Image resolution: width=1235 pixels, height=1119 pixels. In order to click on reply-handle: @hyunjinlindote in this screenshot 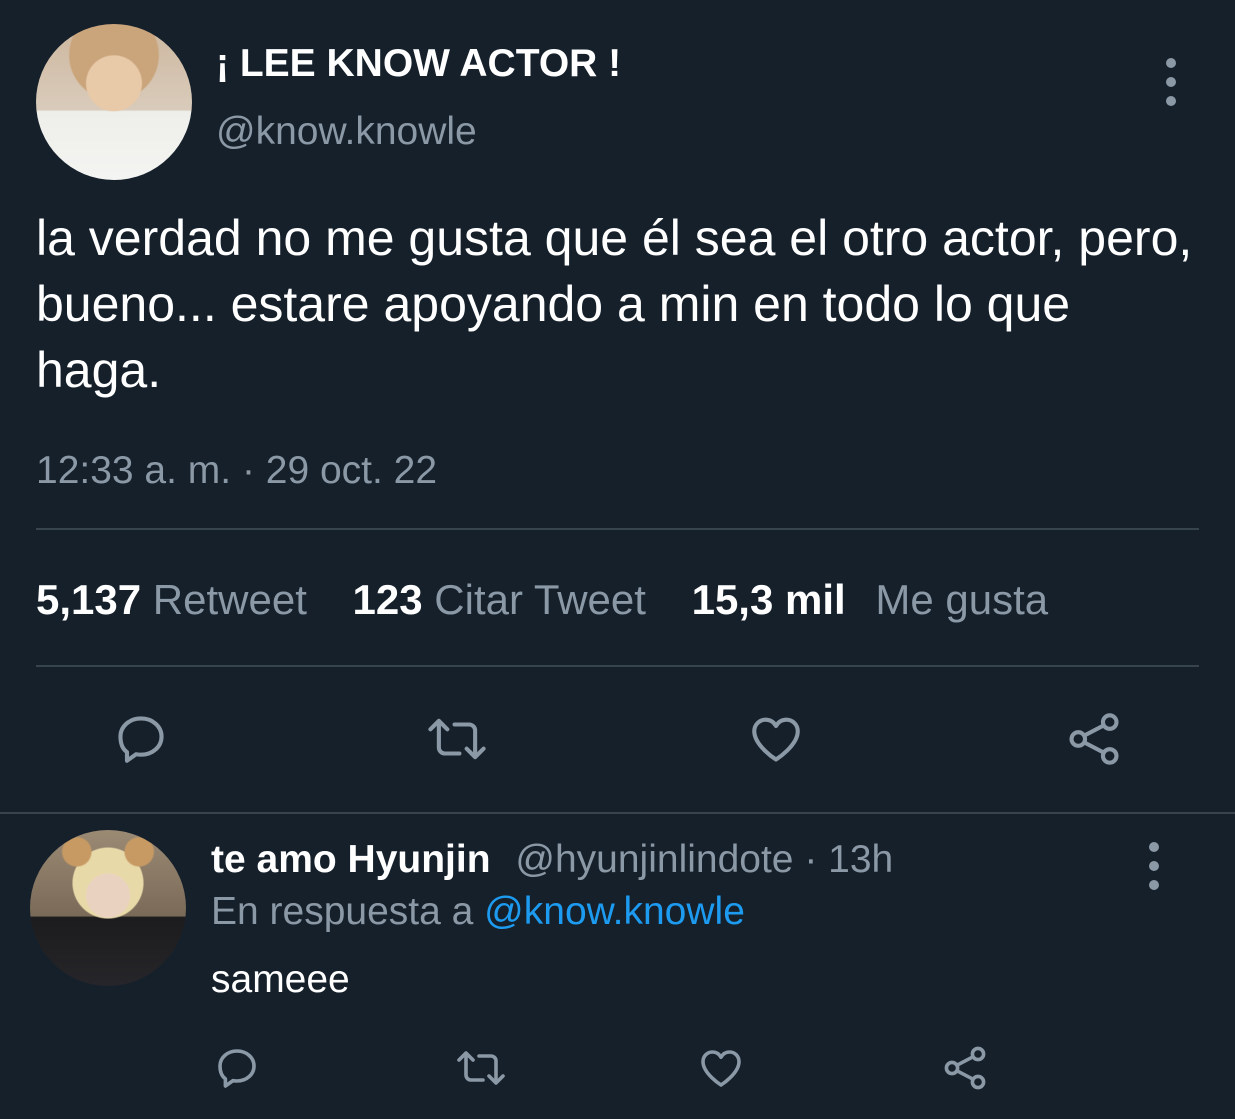, I will do `click(654, 859)`.